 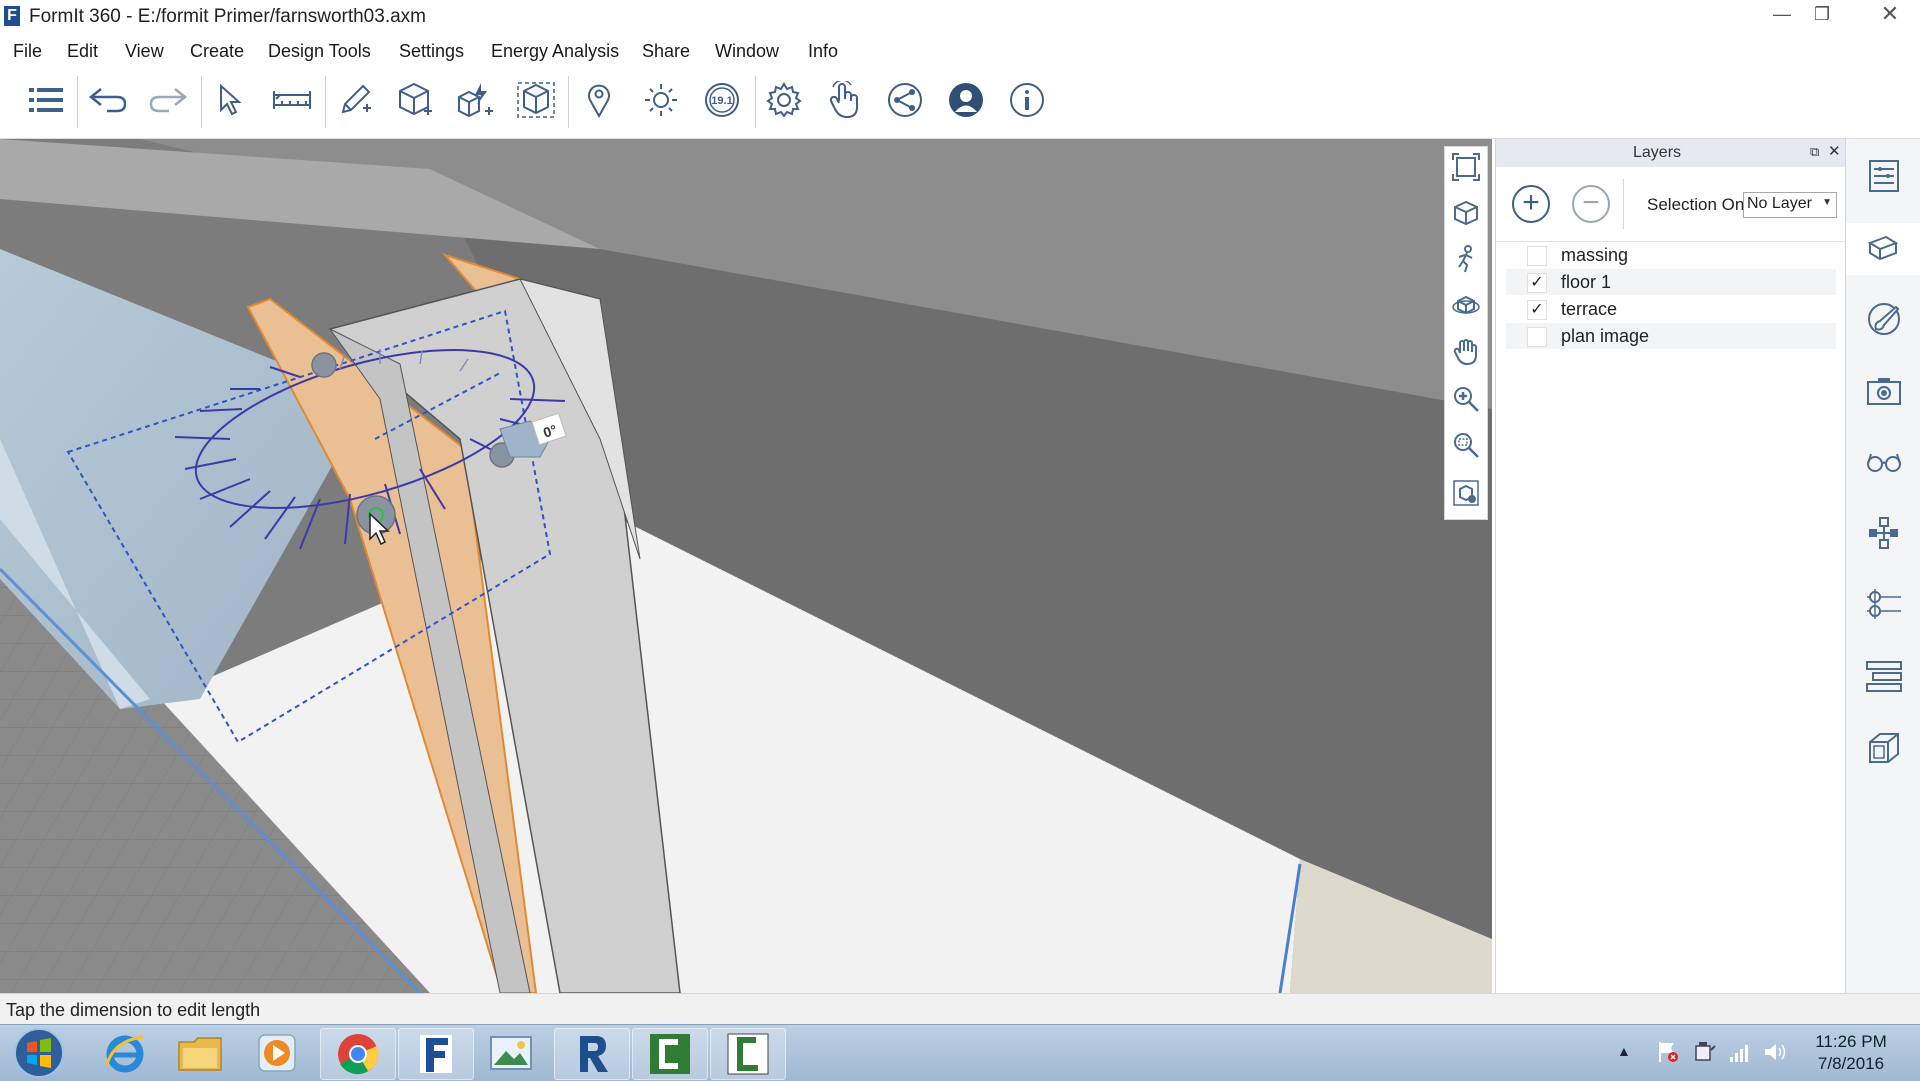 What do you see at coordinates (1657, 152) in the screenshot?
I see `layers-panel-title: Layers` at bounding box center [1657, 152].